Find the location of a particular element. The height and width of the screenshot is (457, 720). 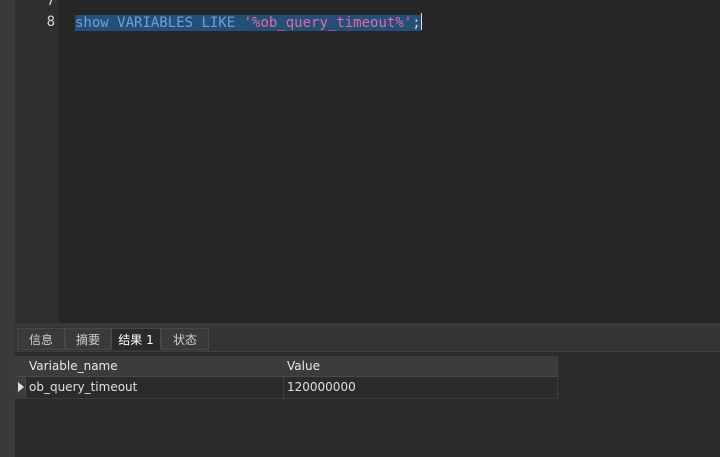

table-row: ob_query_timeout 120000000 is located at coordinates (286, 388).